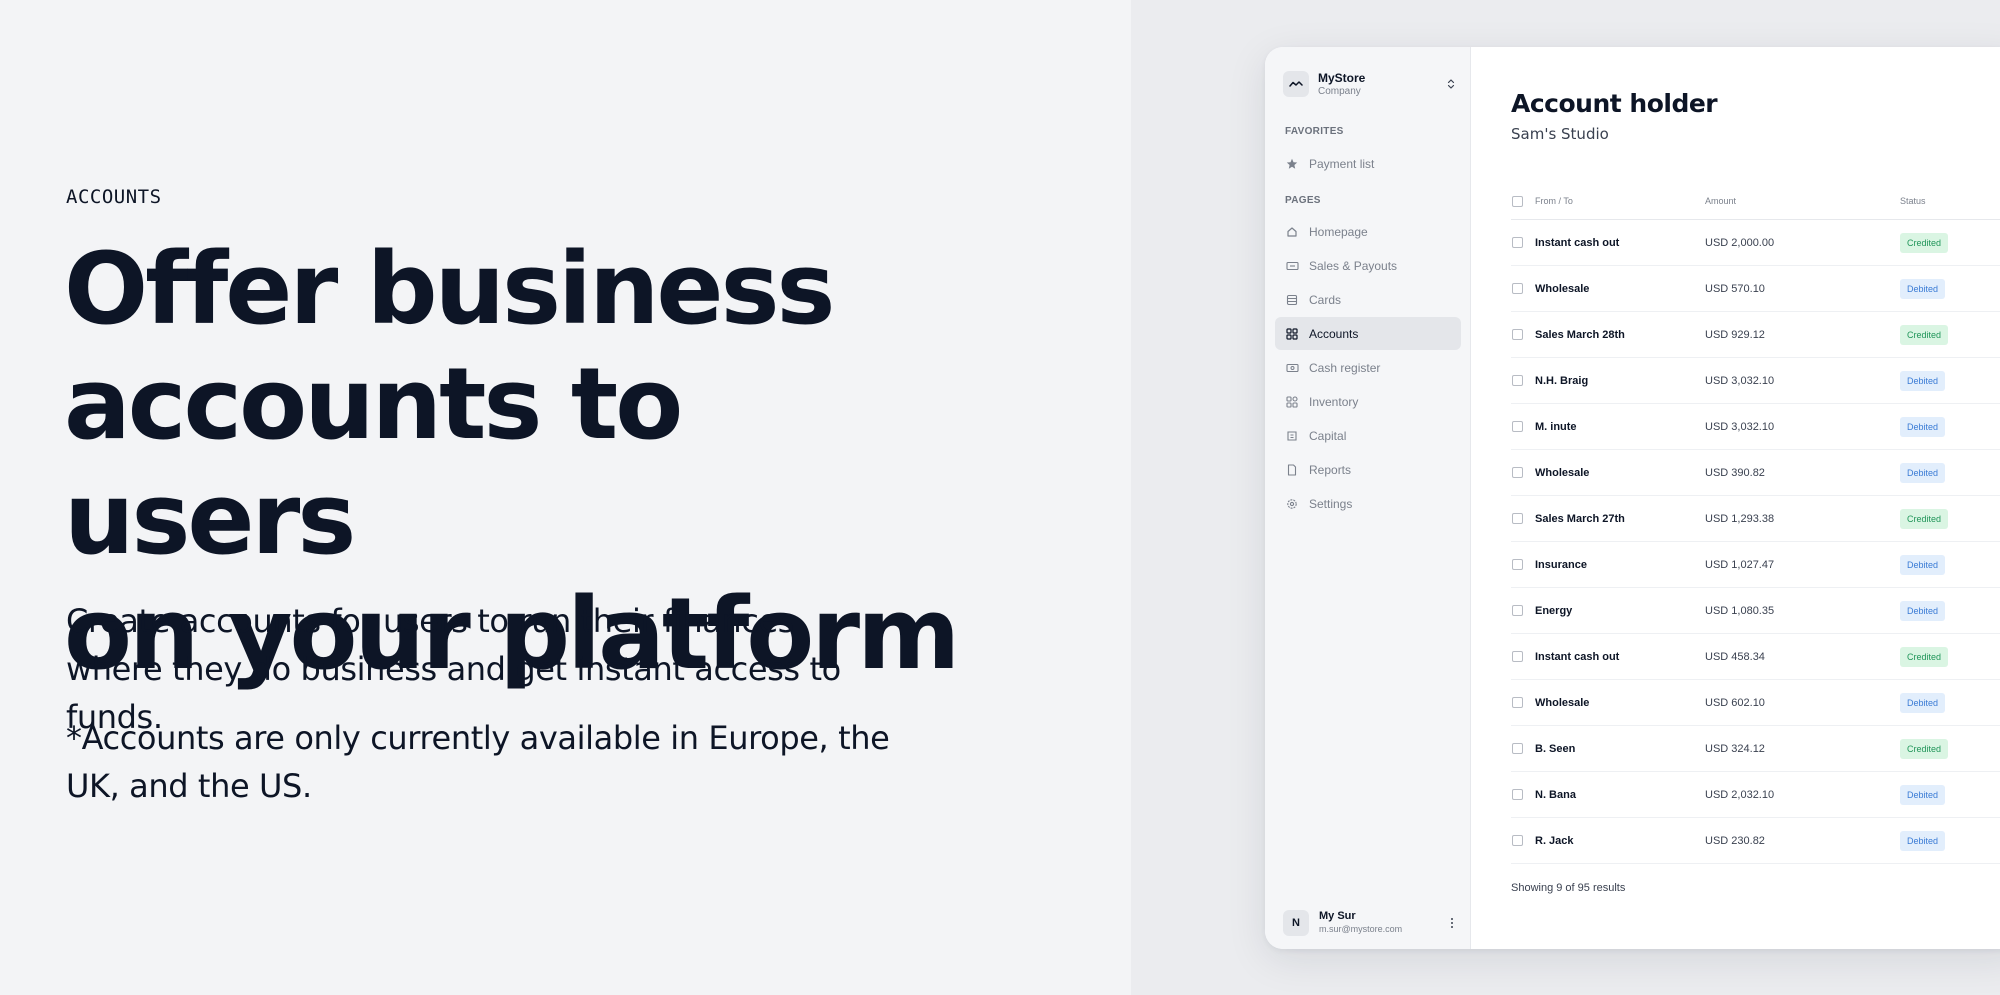 The width and height of the screenshot is (2000, 995). Describe the element at coordinates (1755, 289) in the screenshot. I see `table-row: Wholesale USD 570.10 Debited` at that location.